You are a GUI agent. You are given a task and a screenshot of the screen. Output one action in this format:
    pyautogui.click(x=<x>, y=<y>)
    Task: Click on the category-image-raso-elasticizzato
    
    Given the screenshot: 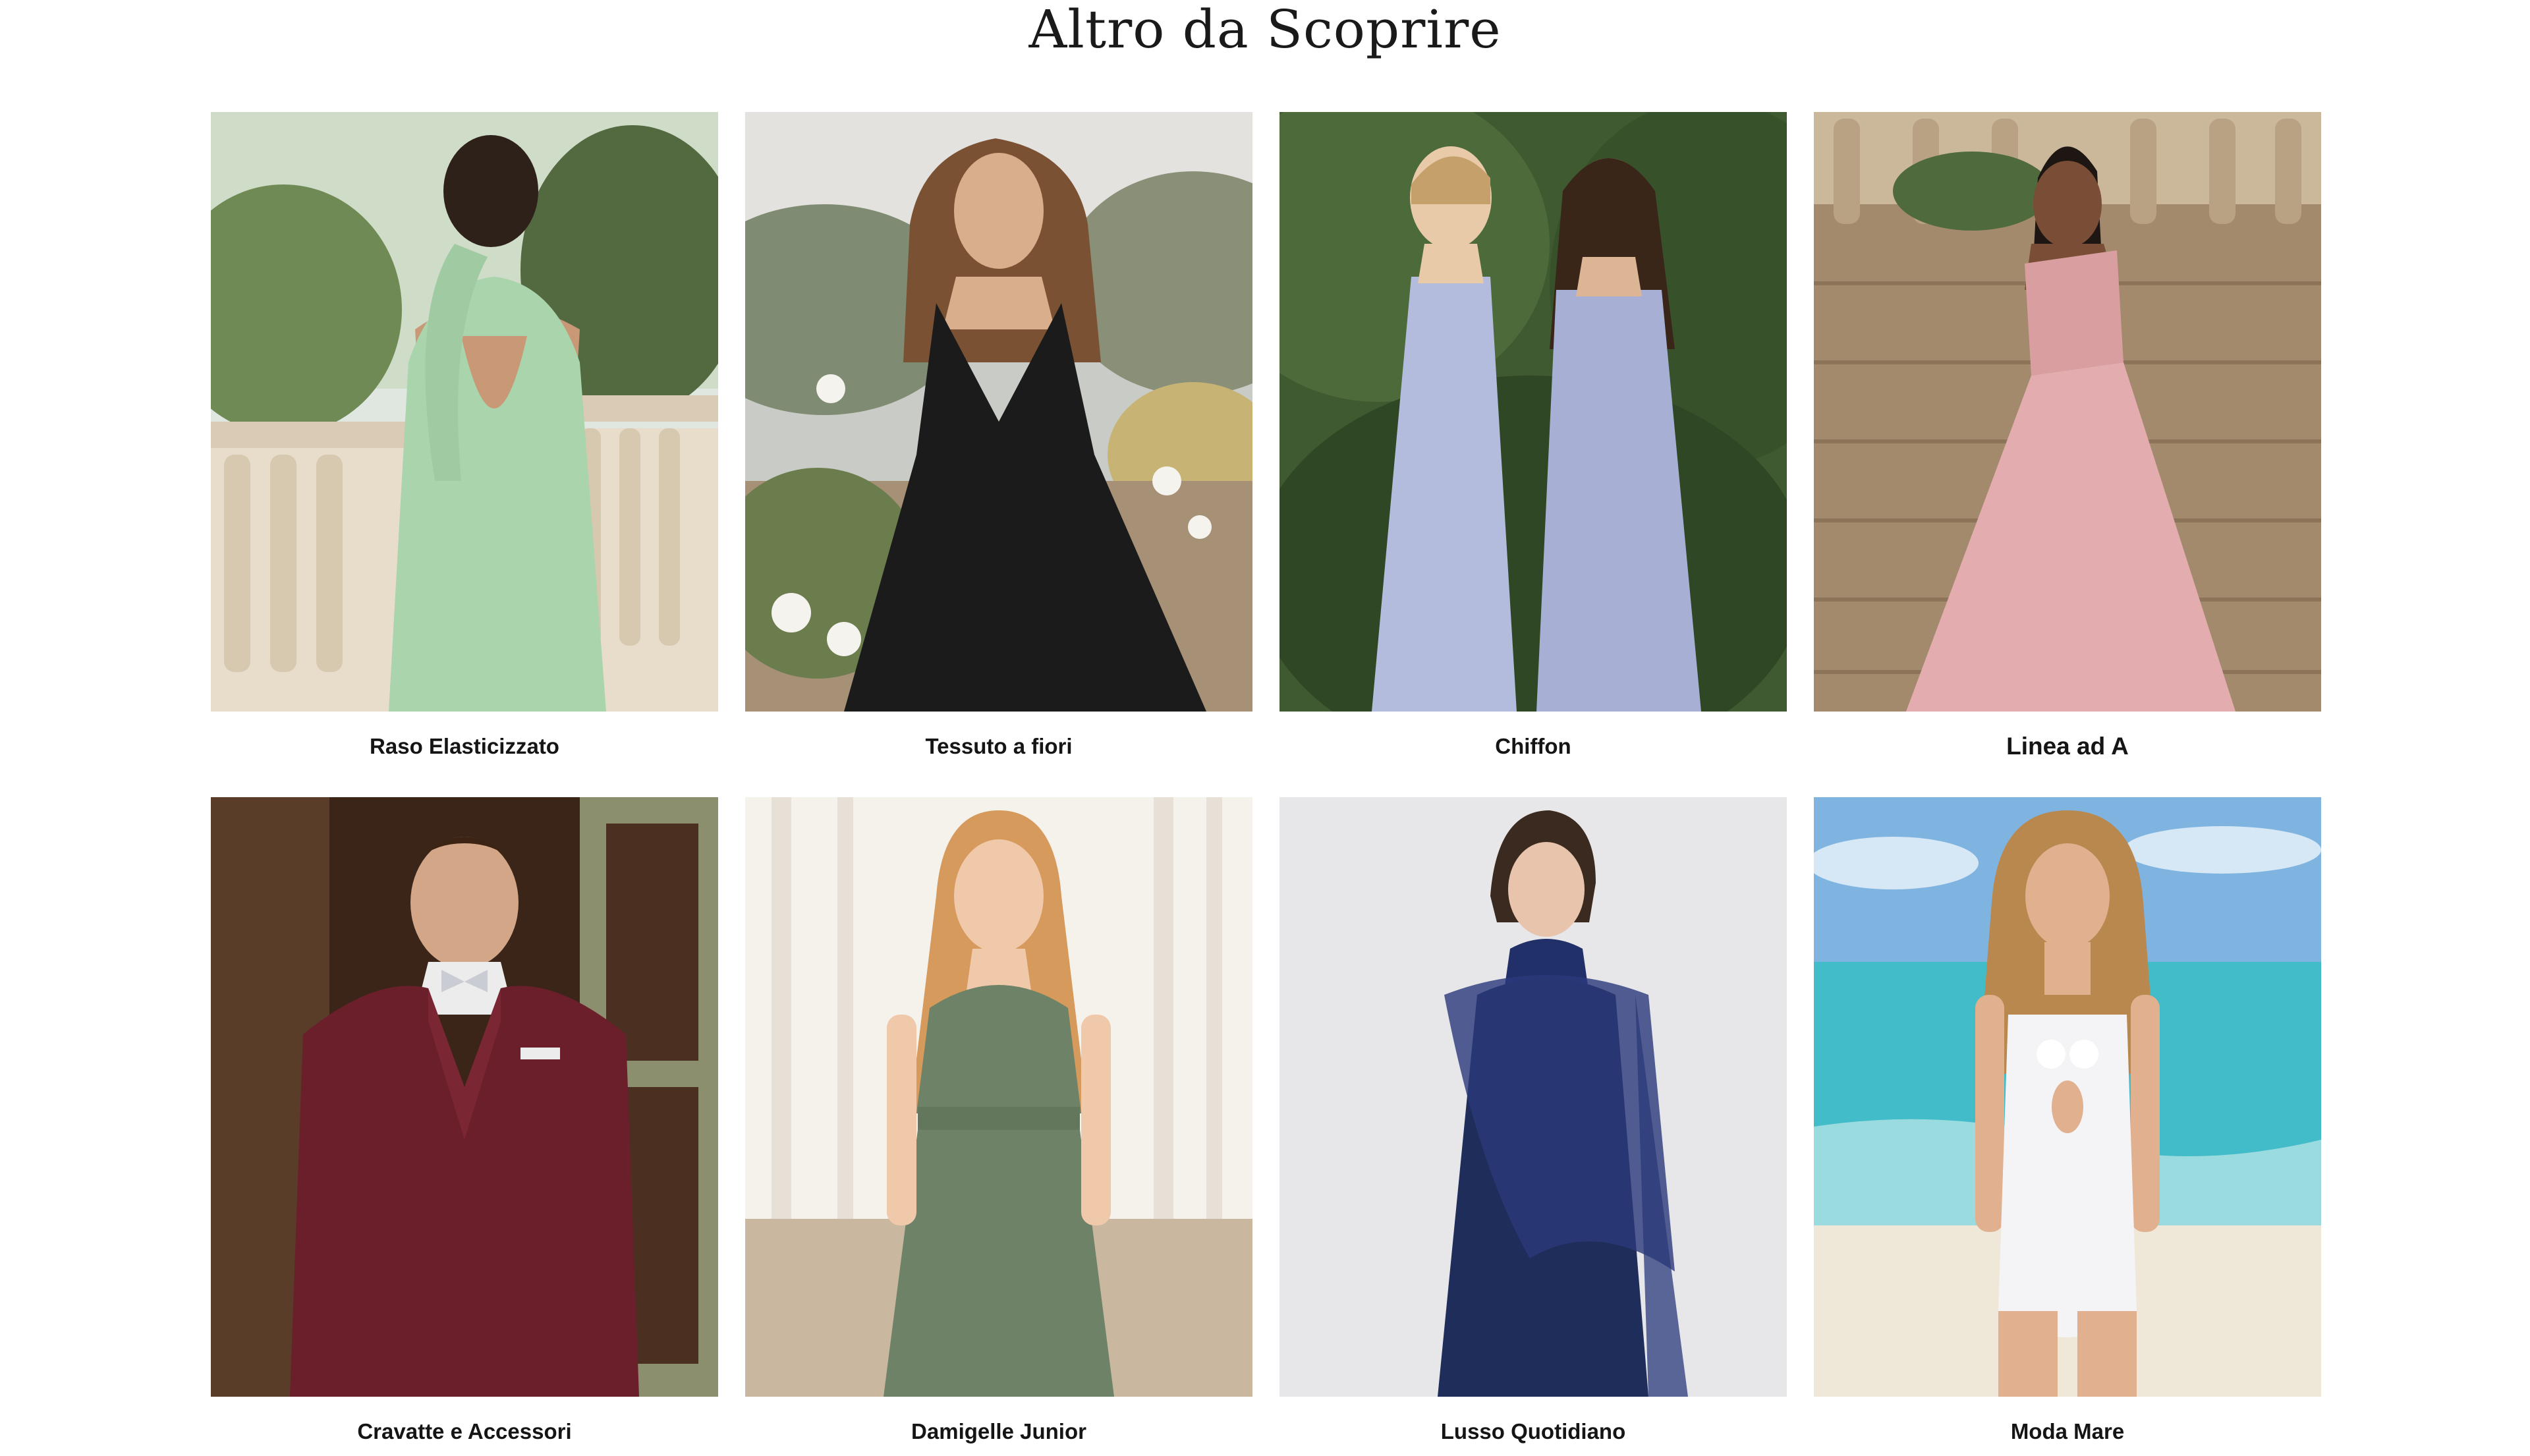 What is the action you would take?
    pyautogui.click(x=464, y=412)
    